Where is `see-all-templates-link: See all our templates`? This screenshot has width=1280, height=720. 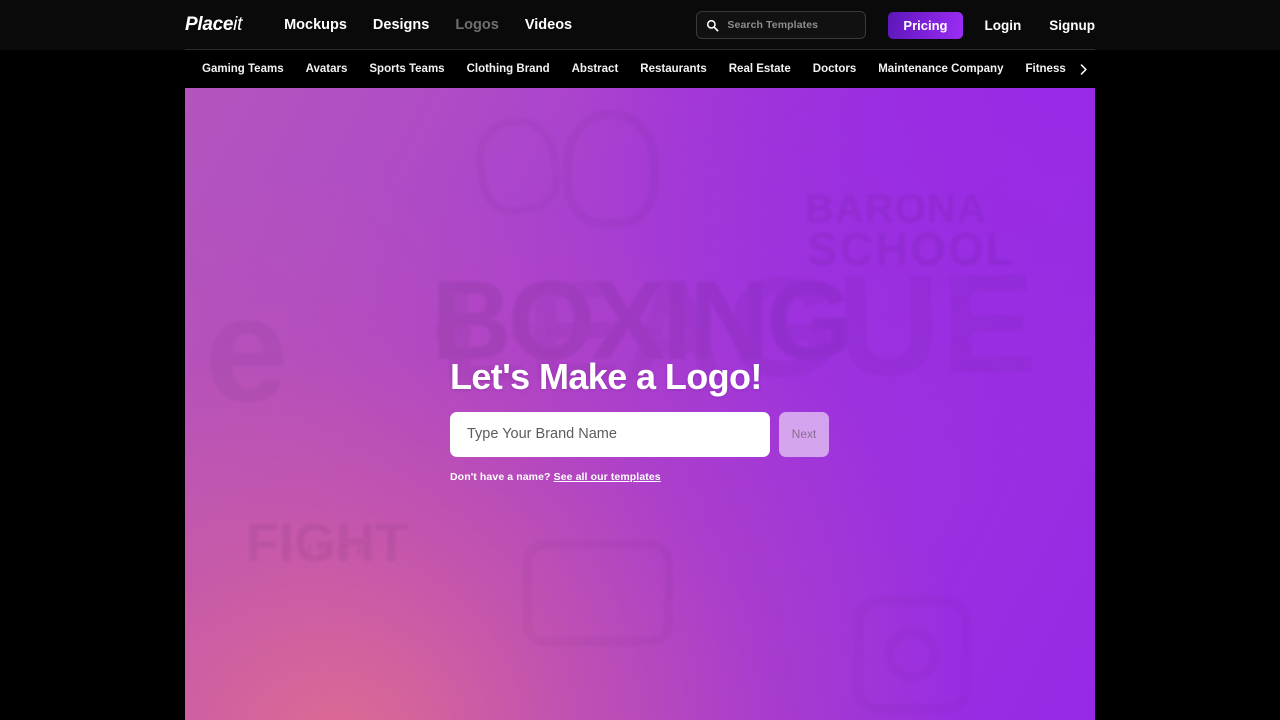 see-all-templates-link: See all our templates is located at coordinates (607, 477).